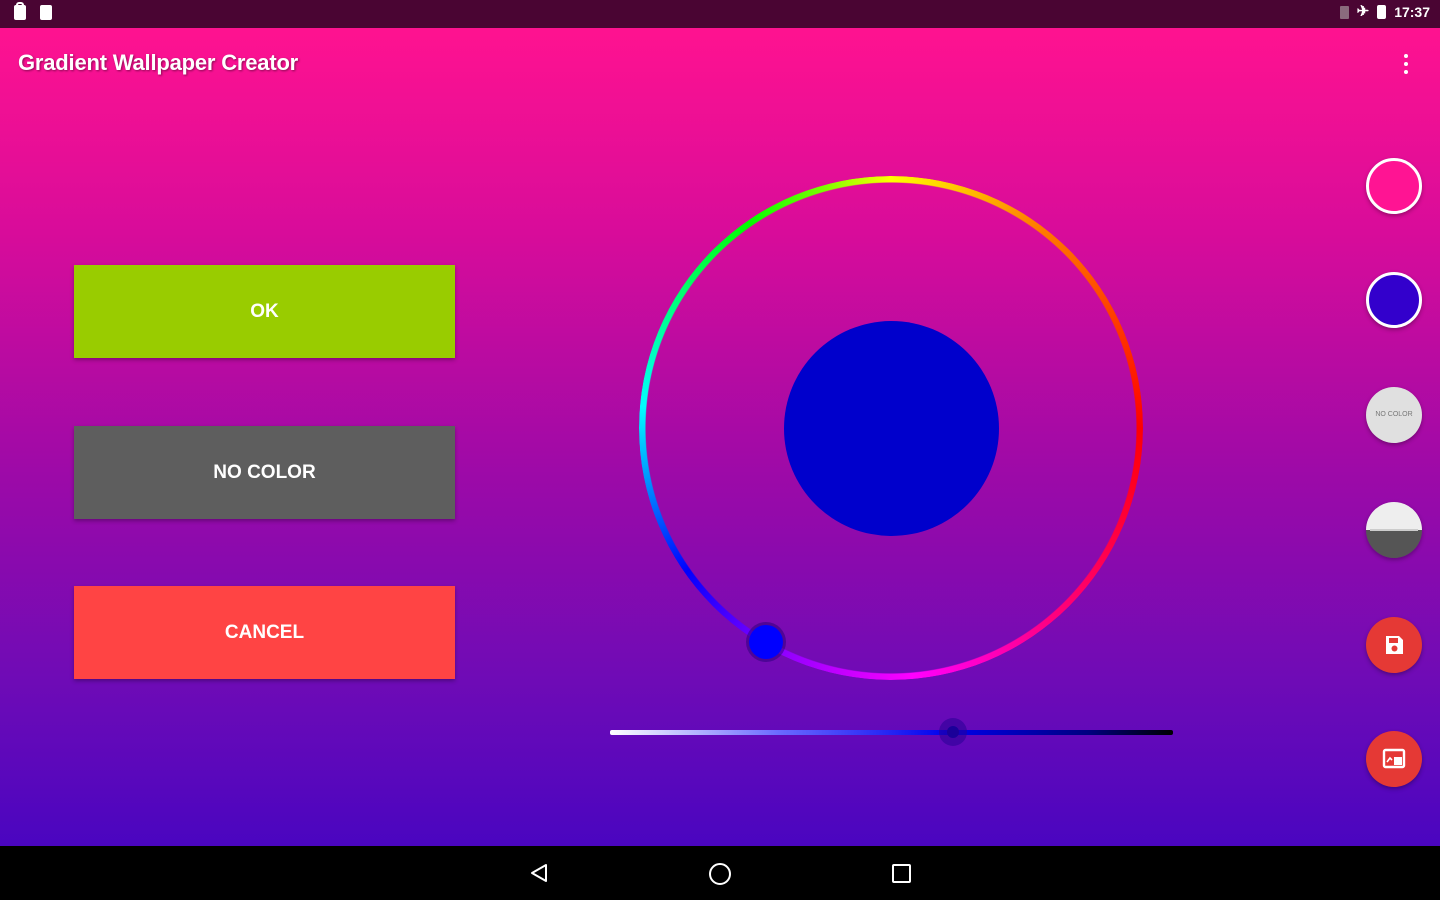 Image resolution: width=1440 pixels, height=900 pixels. What do you see at coordinates (264, 472) in the screenshot?
I see `no-color-button: NO COLOR` at bounding box center [264, 472].